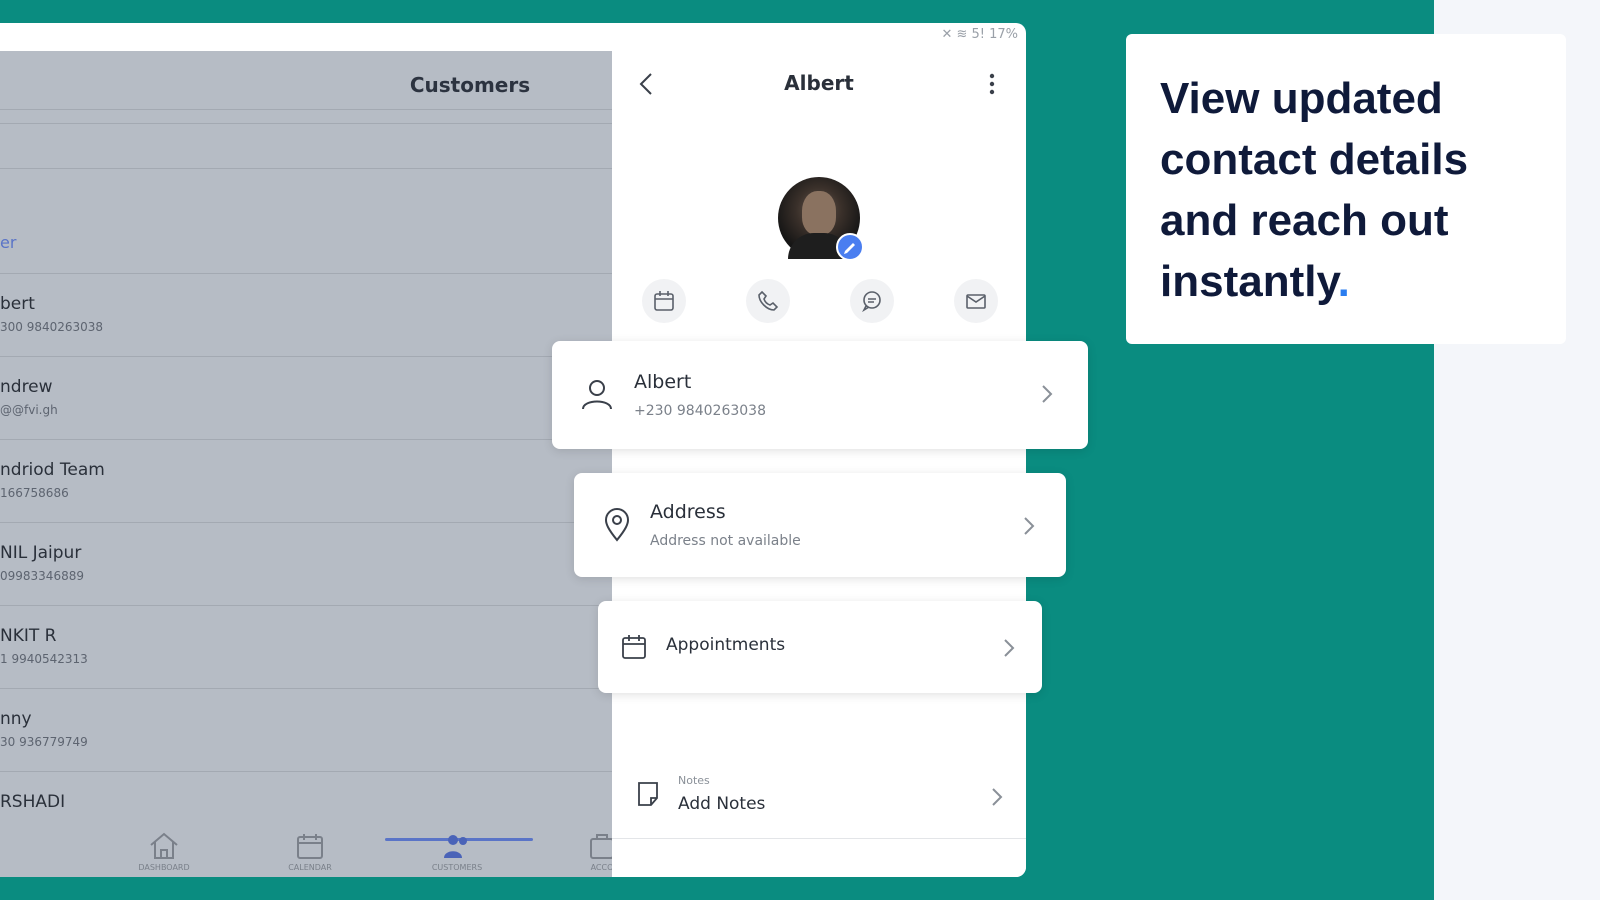 Image resolution: width=1600 pixels, height=900 pixels. Describe the element at coordinates (44, 742) in the screenshot. I see `customer-contact: 30 936779749` at that location.